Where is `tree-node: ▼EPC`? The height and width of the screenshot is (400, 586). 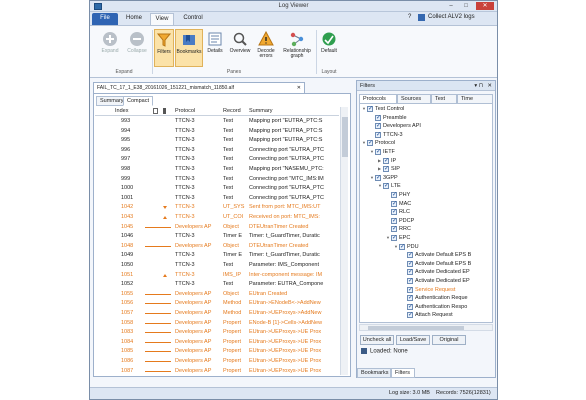
tree-node: ▼EPC is located at coordinates (398, 238).